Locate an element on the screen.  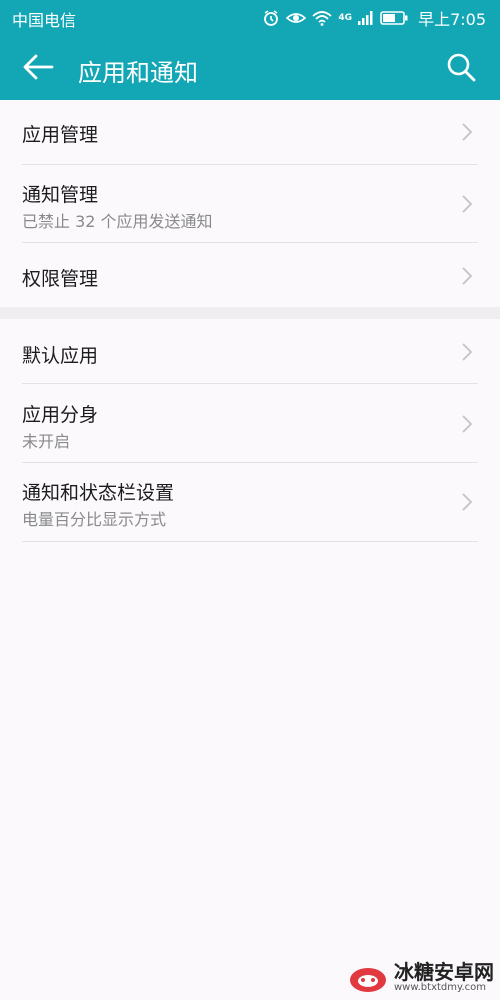
section-gap is located at coordinates (250, 313).